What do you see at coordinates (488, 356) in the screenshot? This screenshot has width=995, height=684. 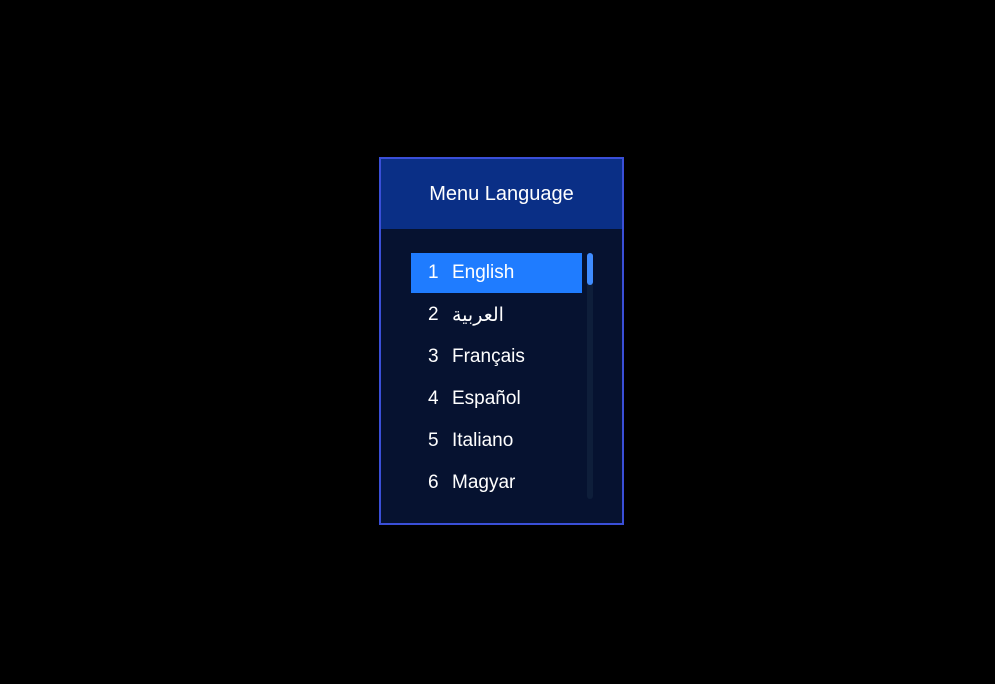 I see `item-label: Français` at bounding box center [488, 356].